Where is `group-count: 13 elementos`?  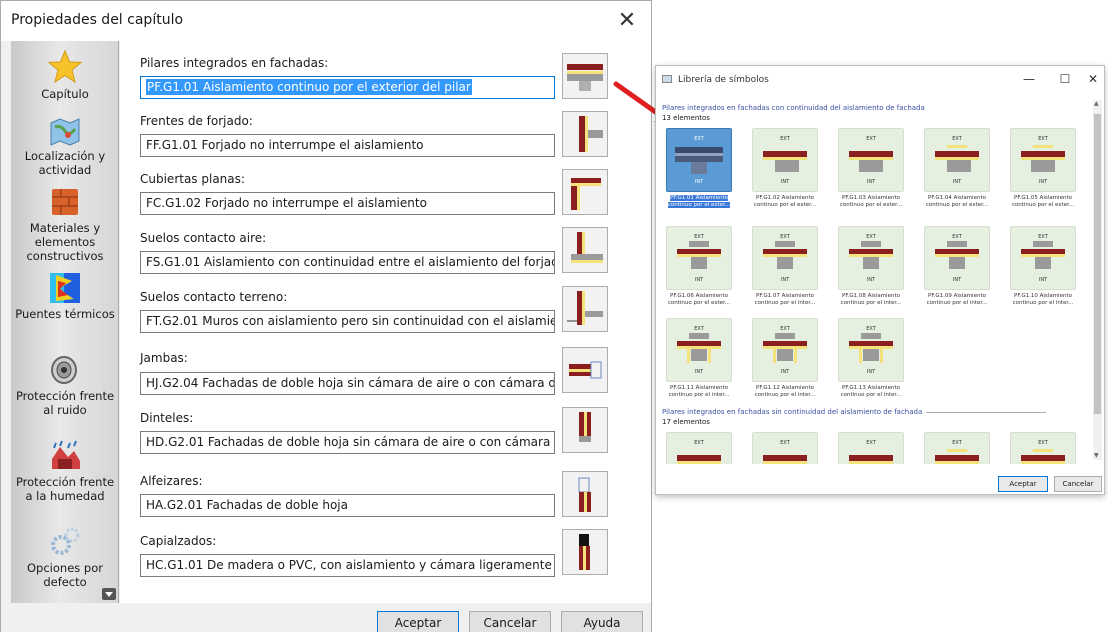 group-count: 13 elementos is located at coordinates (686, 118).